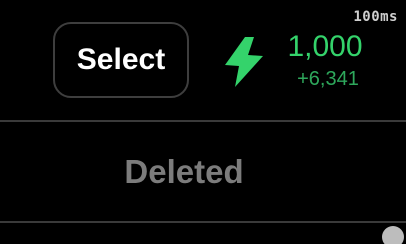 The image size is (406, 244). What do you see at coordinates (121, 60) in the screenshot?
I see `select-button: Select` at bounding box center [121, 60].